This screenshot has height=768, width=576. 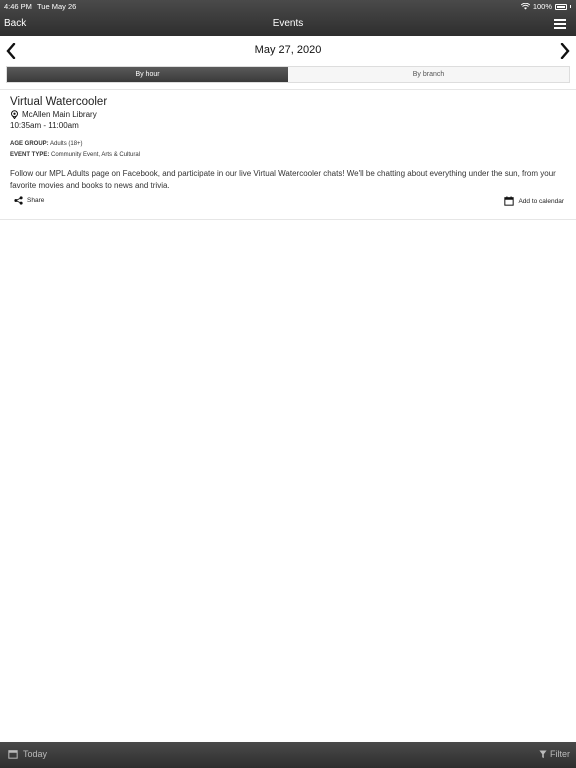 What do you see at coordinates (428, 74) in the screenshot?
I see `segment-by-branch: By branch` at bounding box center [428, 74].